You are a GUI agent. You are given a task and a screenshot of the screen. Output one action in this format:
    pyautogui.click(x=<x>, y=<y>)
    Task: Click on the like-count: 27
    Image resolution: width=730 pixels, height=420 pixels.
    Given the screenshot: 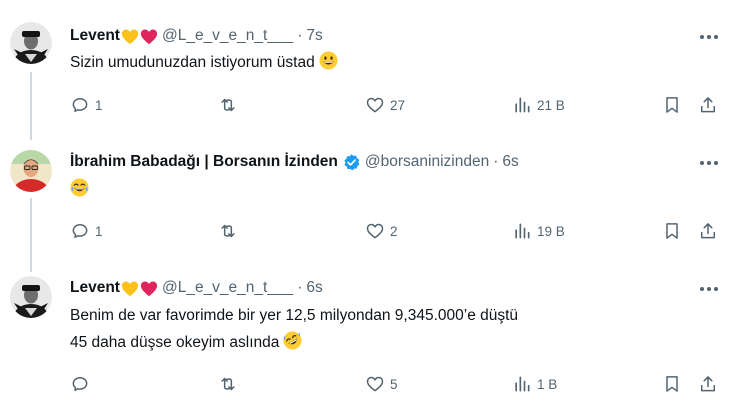 What is the action you would take?
    pyautogui.click(x=398, y=105)
    